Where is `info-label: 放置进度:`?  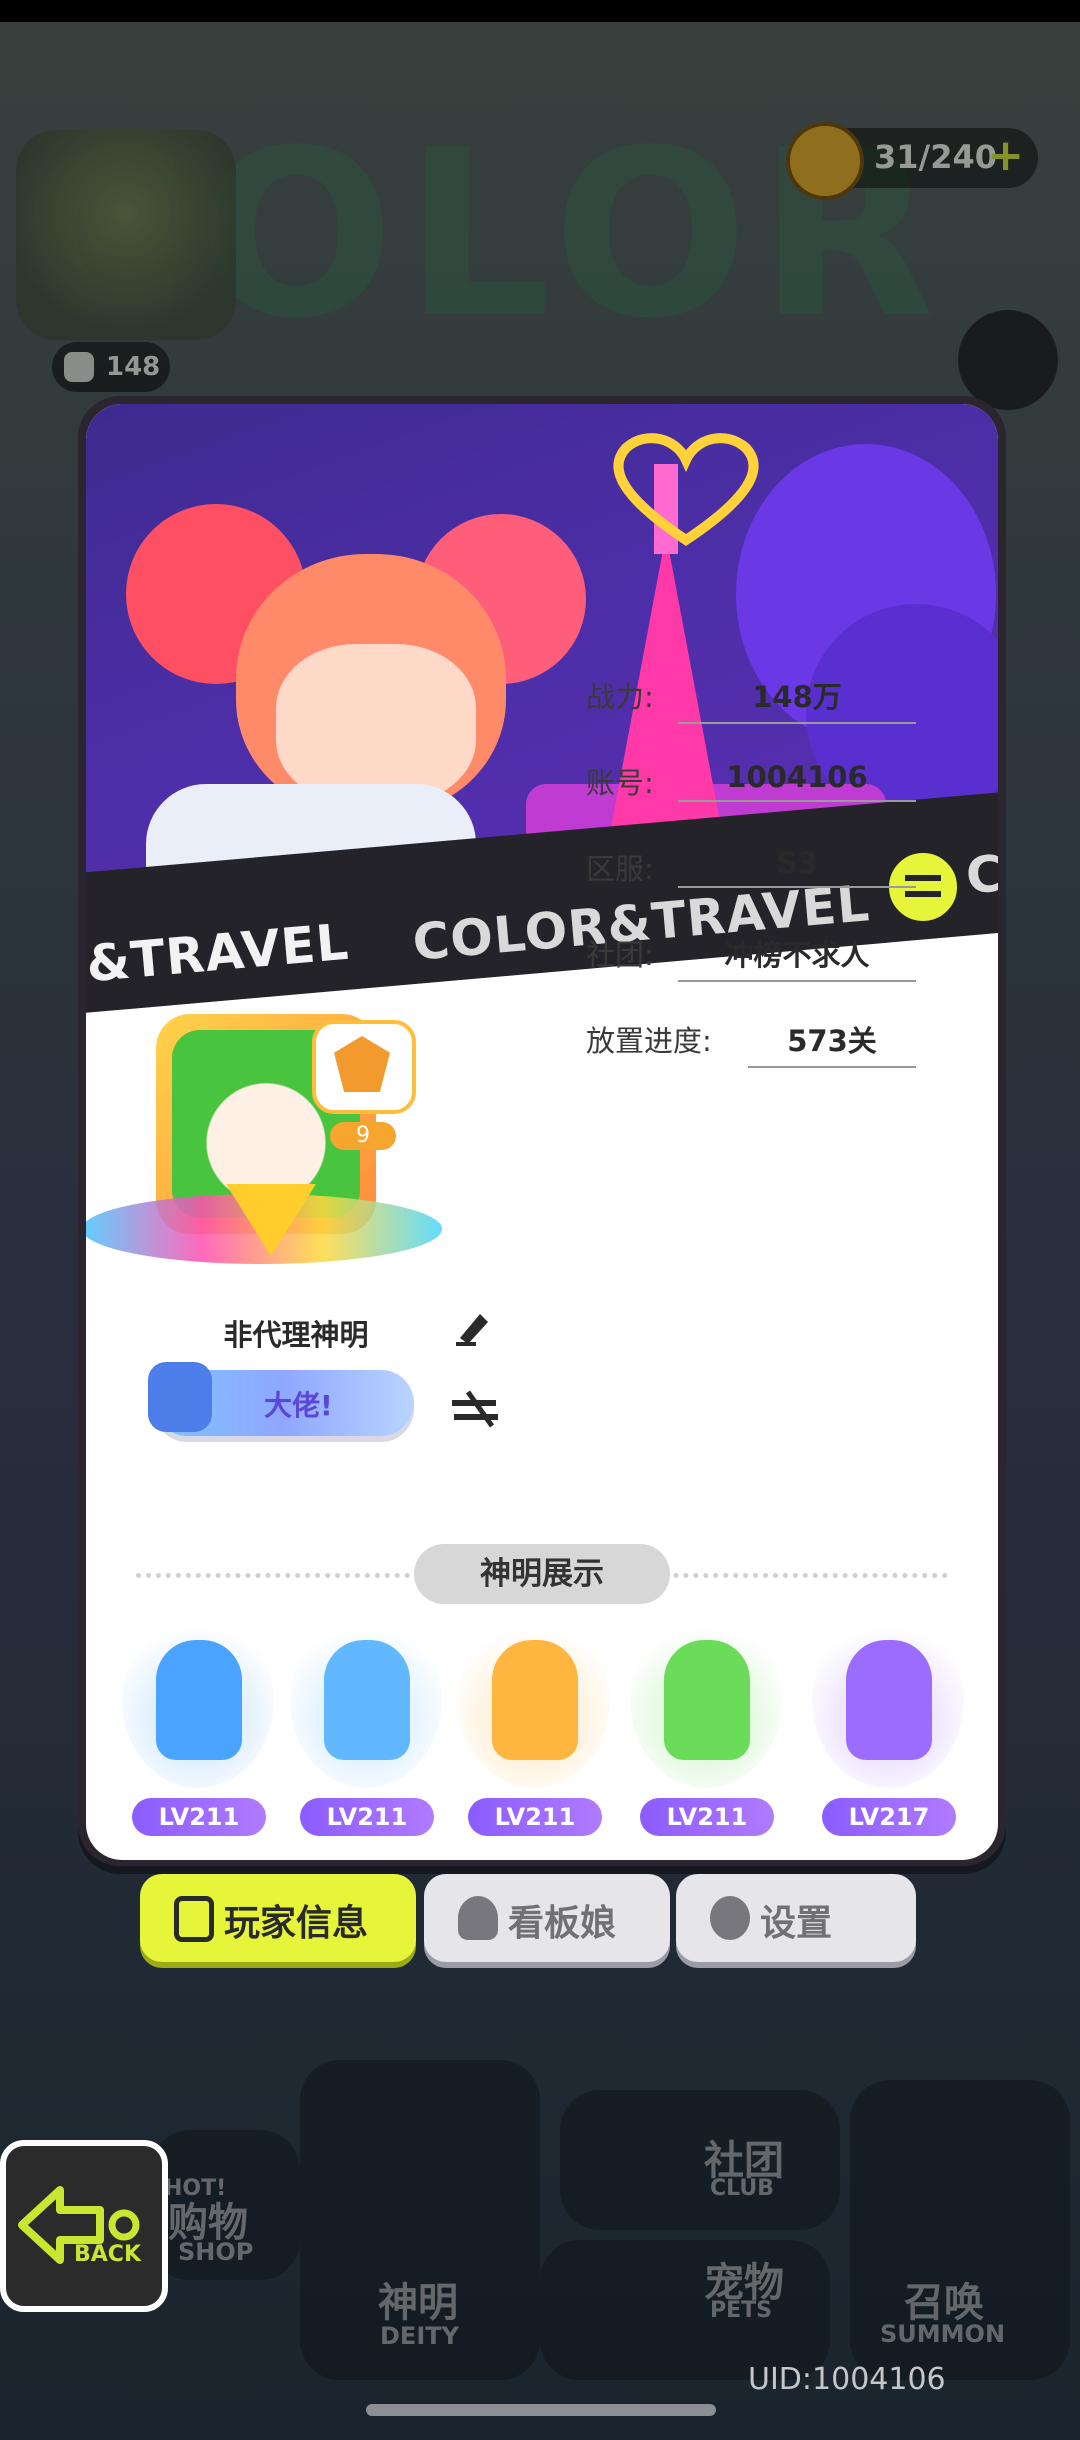
info-label: 放置进度: is located at coordinates (649, 1041).